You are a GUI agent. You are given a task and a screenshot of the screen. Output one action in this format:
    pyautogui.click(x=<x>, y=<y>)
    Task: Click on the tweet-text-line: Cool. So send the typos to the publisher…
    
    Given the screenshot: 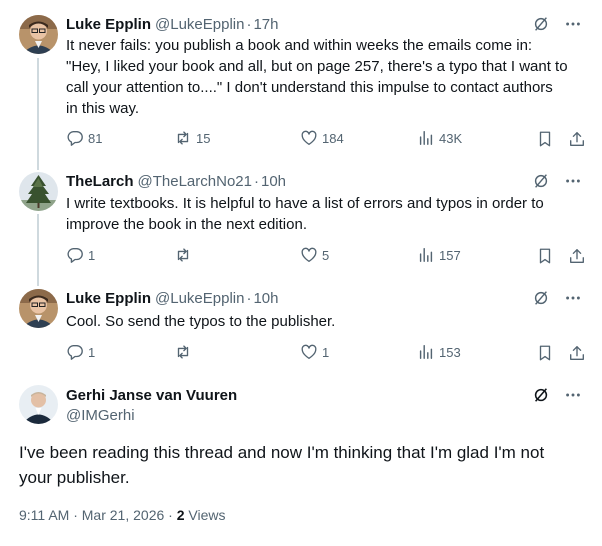 What is the action you would take?
    pyautogui.click(x=201, y=321)
    